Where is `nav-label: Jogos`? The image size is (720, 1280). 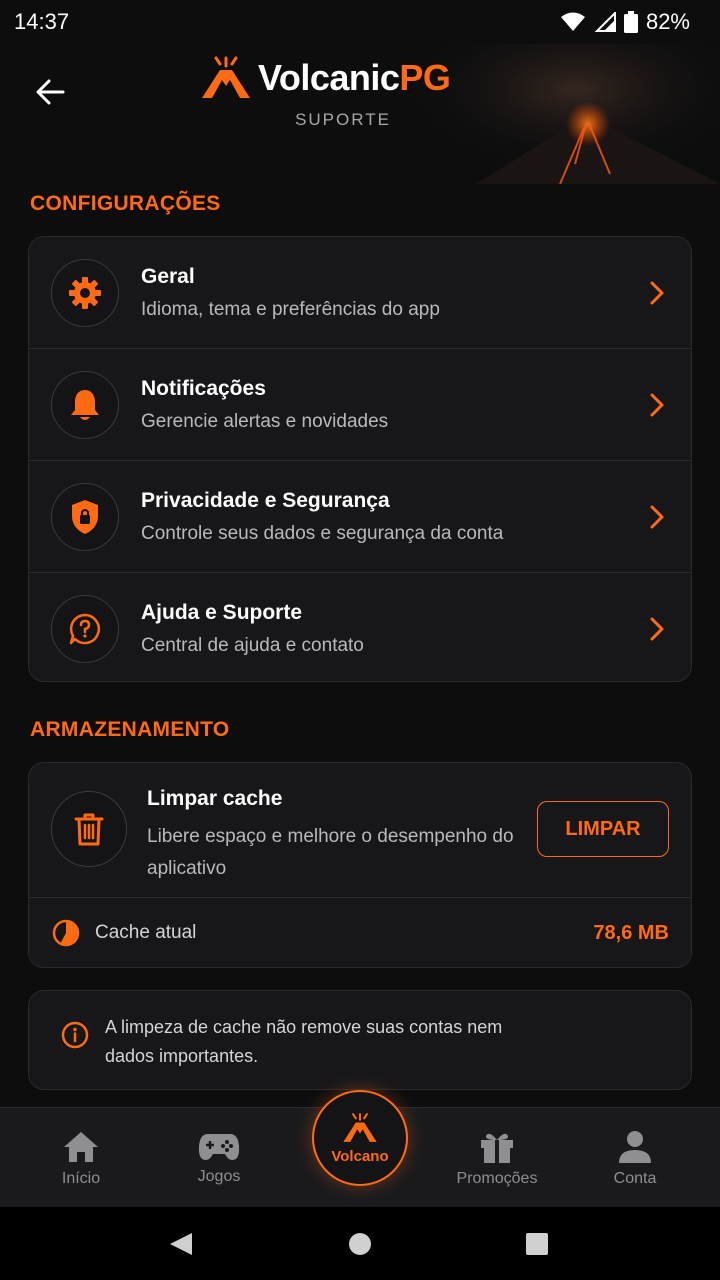
nav-label: Jogos is located at coordinates (219, 1176).